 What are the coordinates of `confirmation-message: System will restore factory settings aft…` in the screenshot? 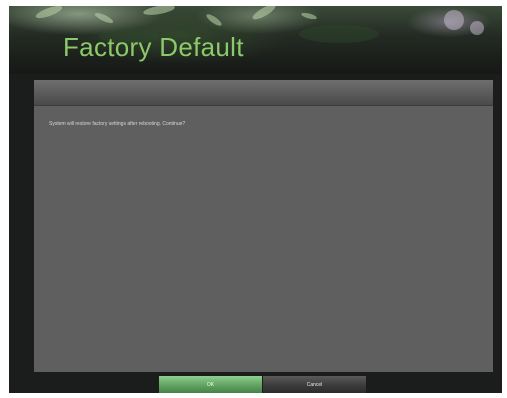 It's located at (117, 124).